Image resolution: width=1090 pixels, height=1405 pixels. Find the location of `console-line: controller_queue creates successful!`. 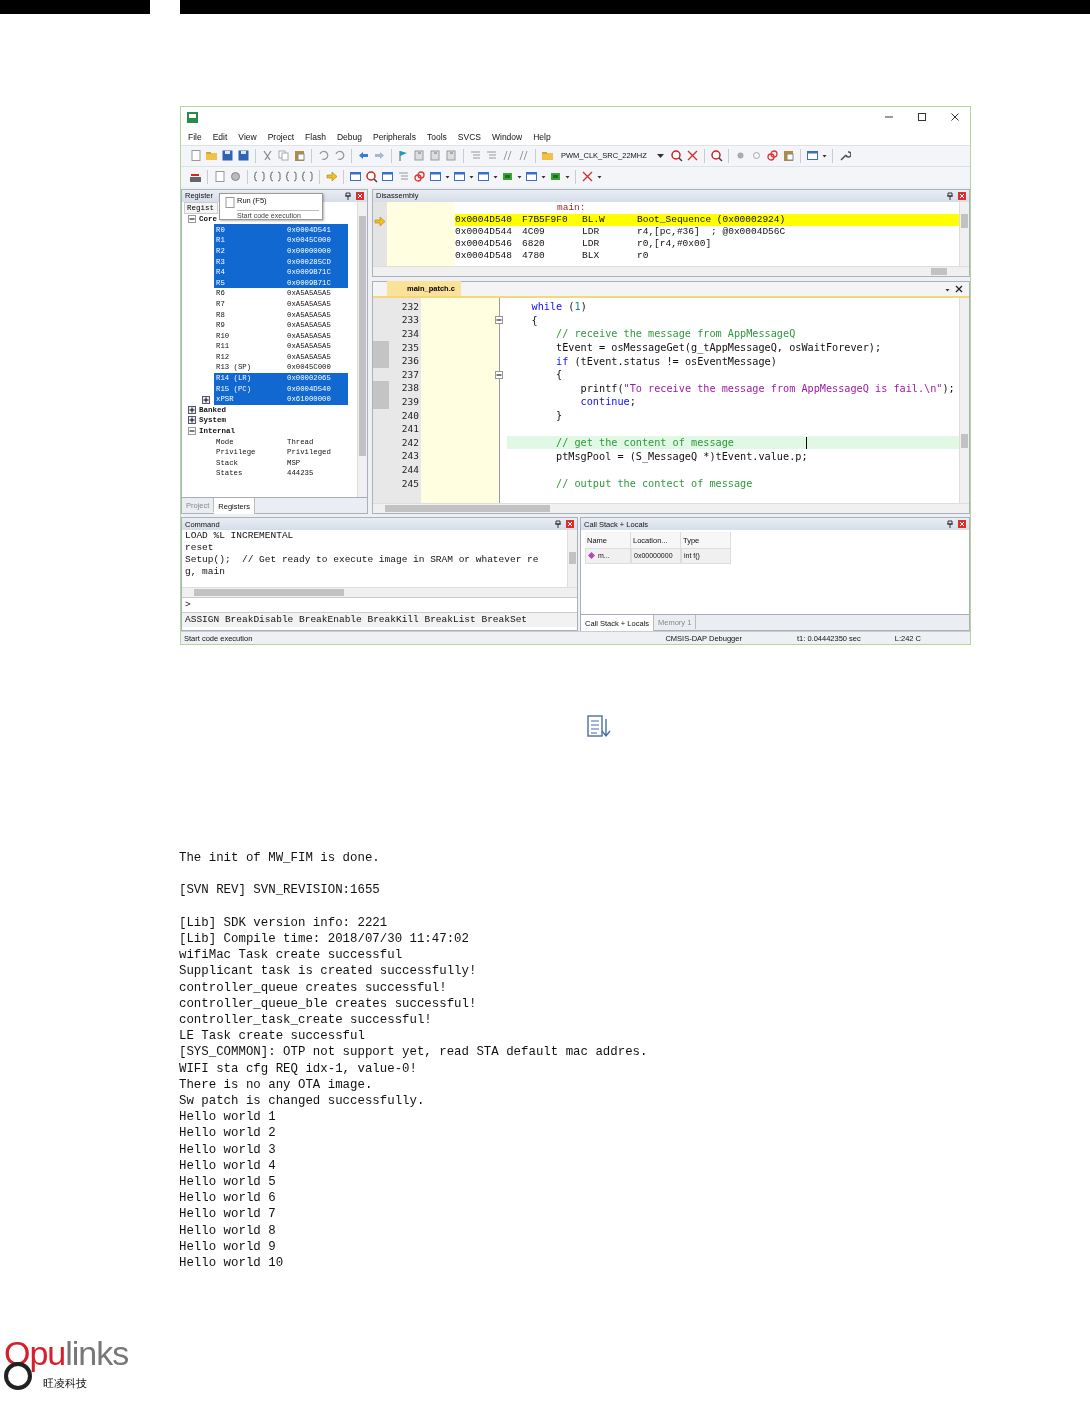

console-line: controller_queue creates successful! is located at coordinates (313, 987).